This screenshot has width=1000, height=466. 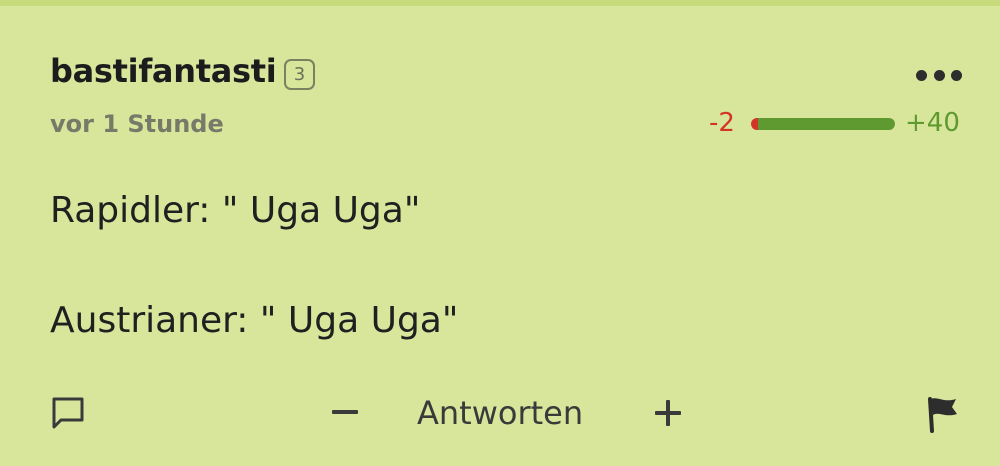 What do you see at coordinates (939, 75) in the screenshot?
I see `more-dots-icon` at bounding box center [939, 75].